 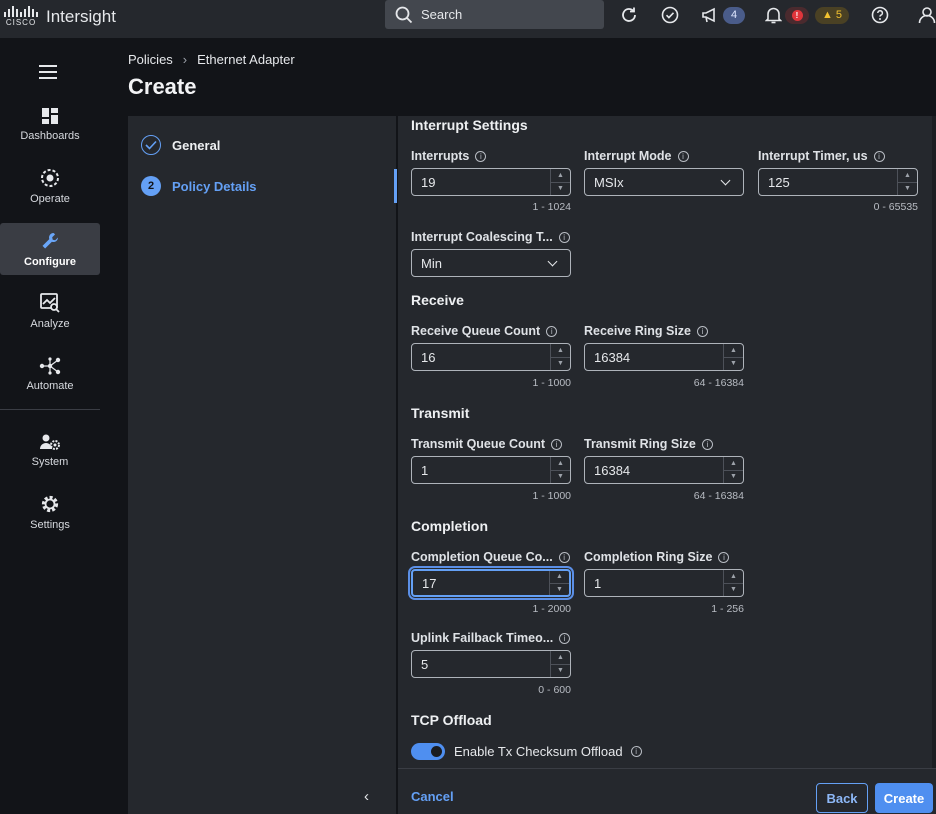 I want to click on help-icon, so click(x=880, y=15).